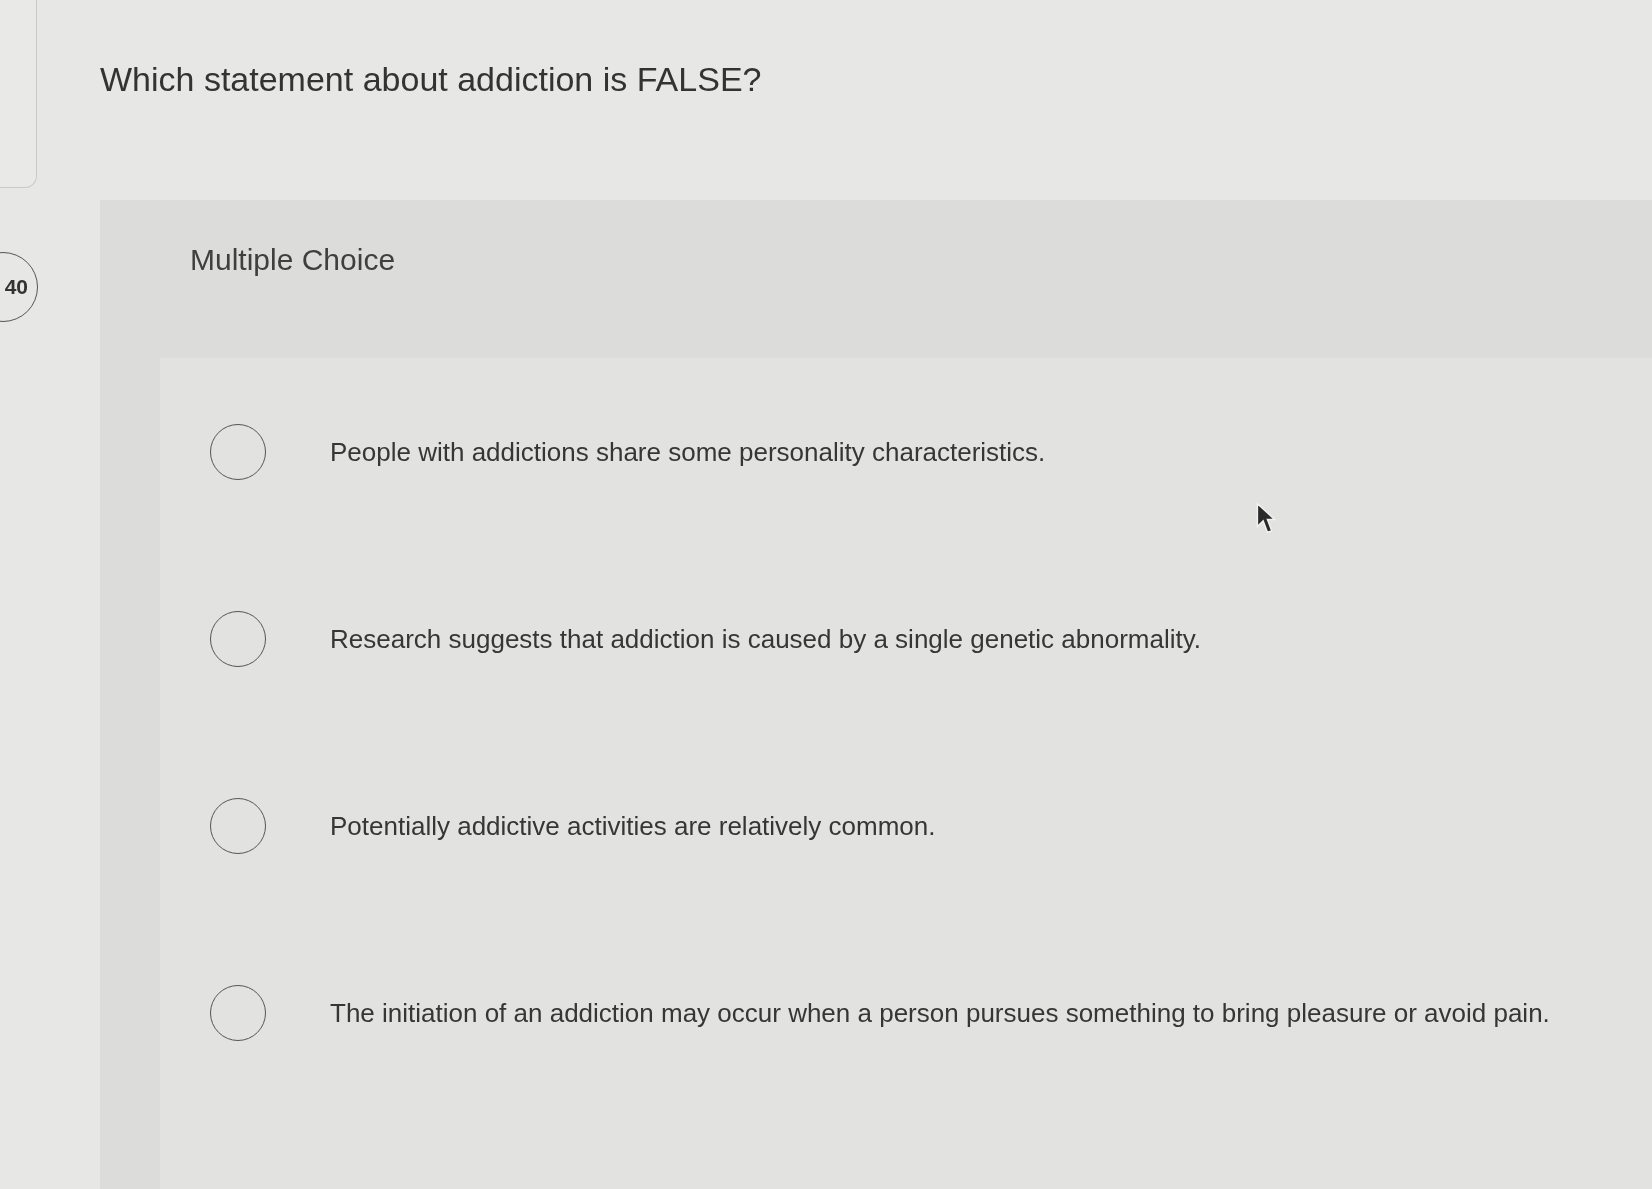  Describe the element at coordinates (293, 260) in the screenshot. I see `question-type-label: Multiple Choice` at that location.